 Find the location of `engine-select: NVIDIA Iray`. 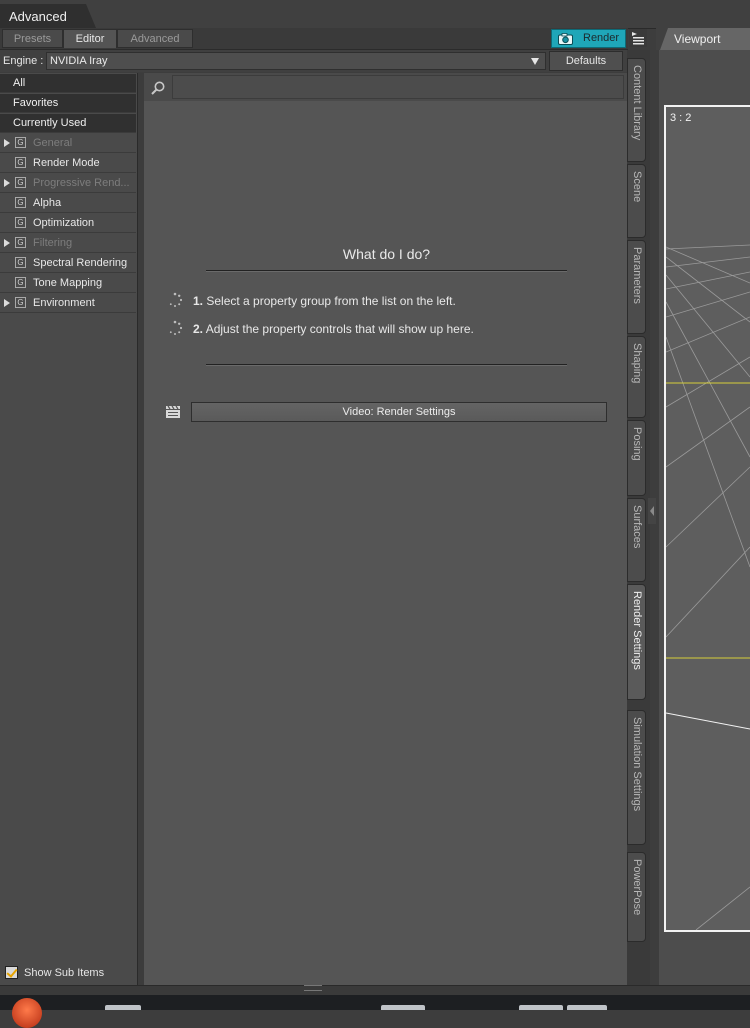

engine-select: NVIDIA Iray is located at coordinates (296, 61).